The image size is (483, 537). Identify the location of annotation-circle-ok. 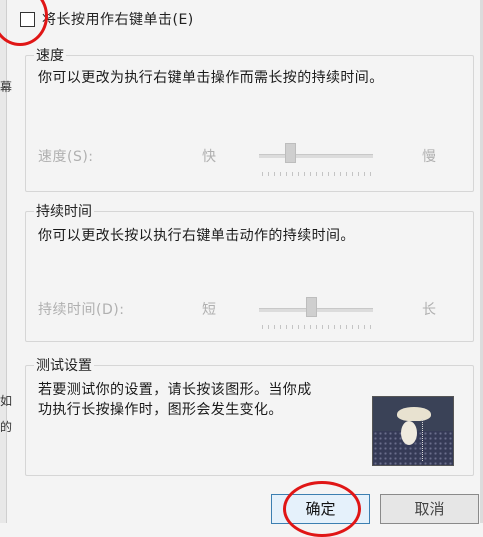
(322, 509).